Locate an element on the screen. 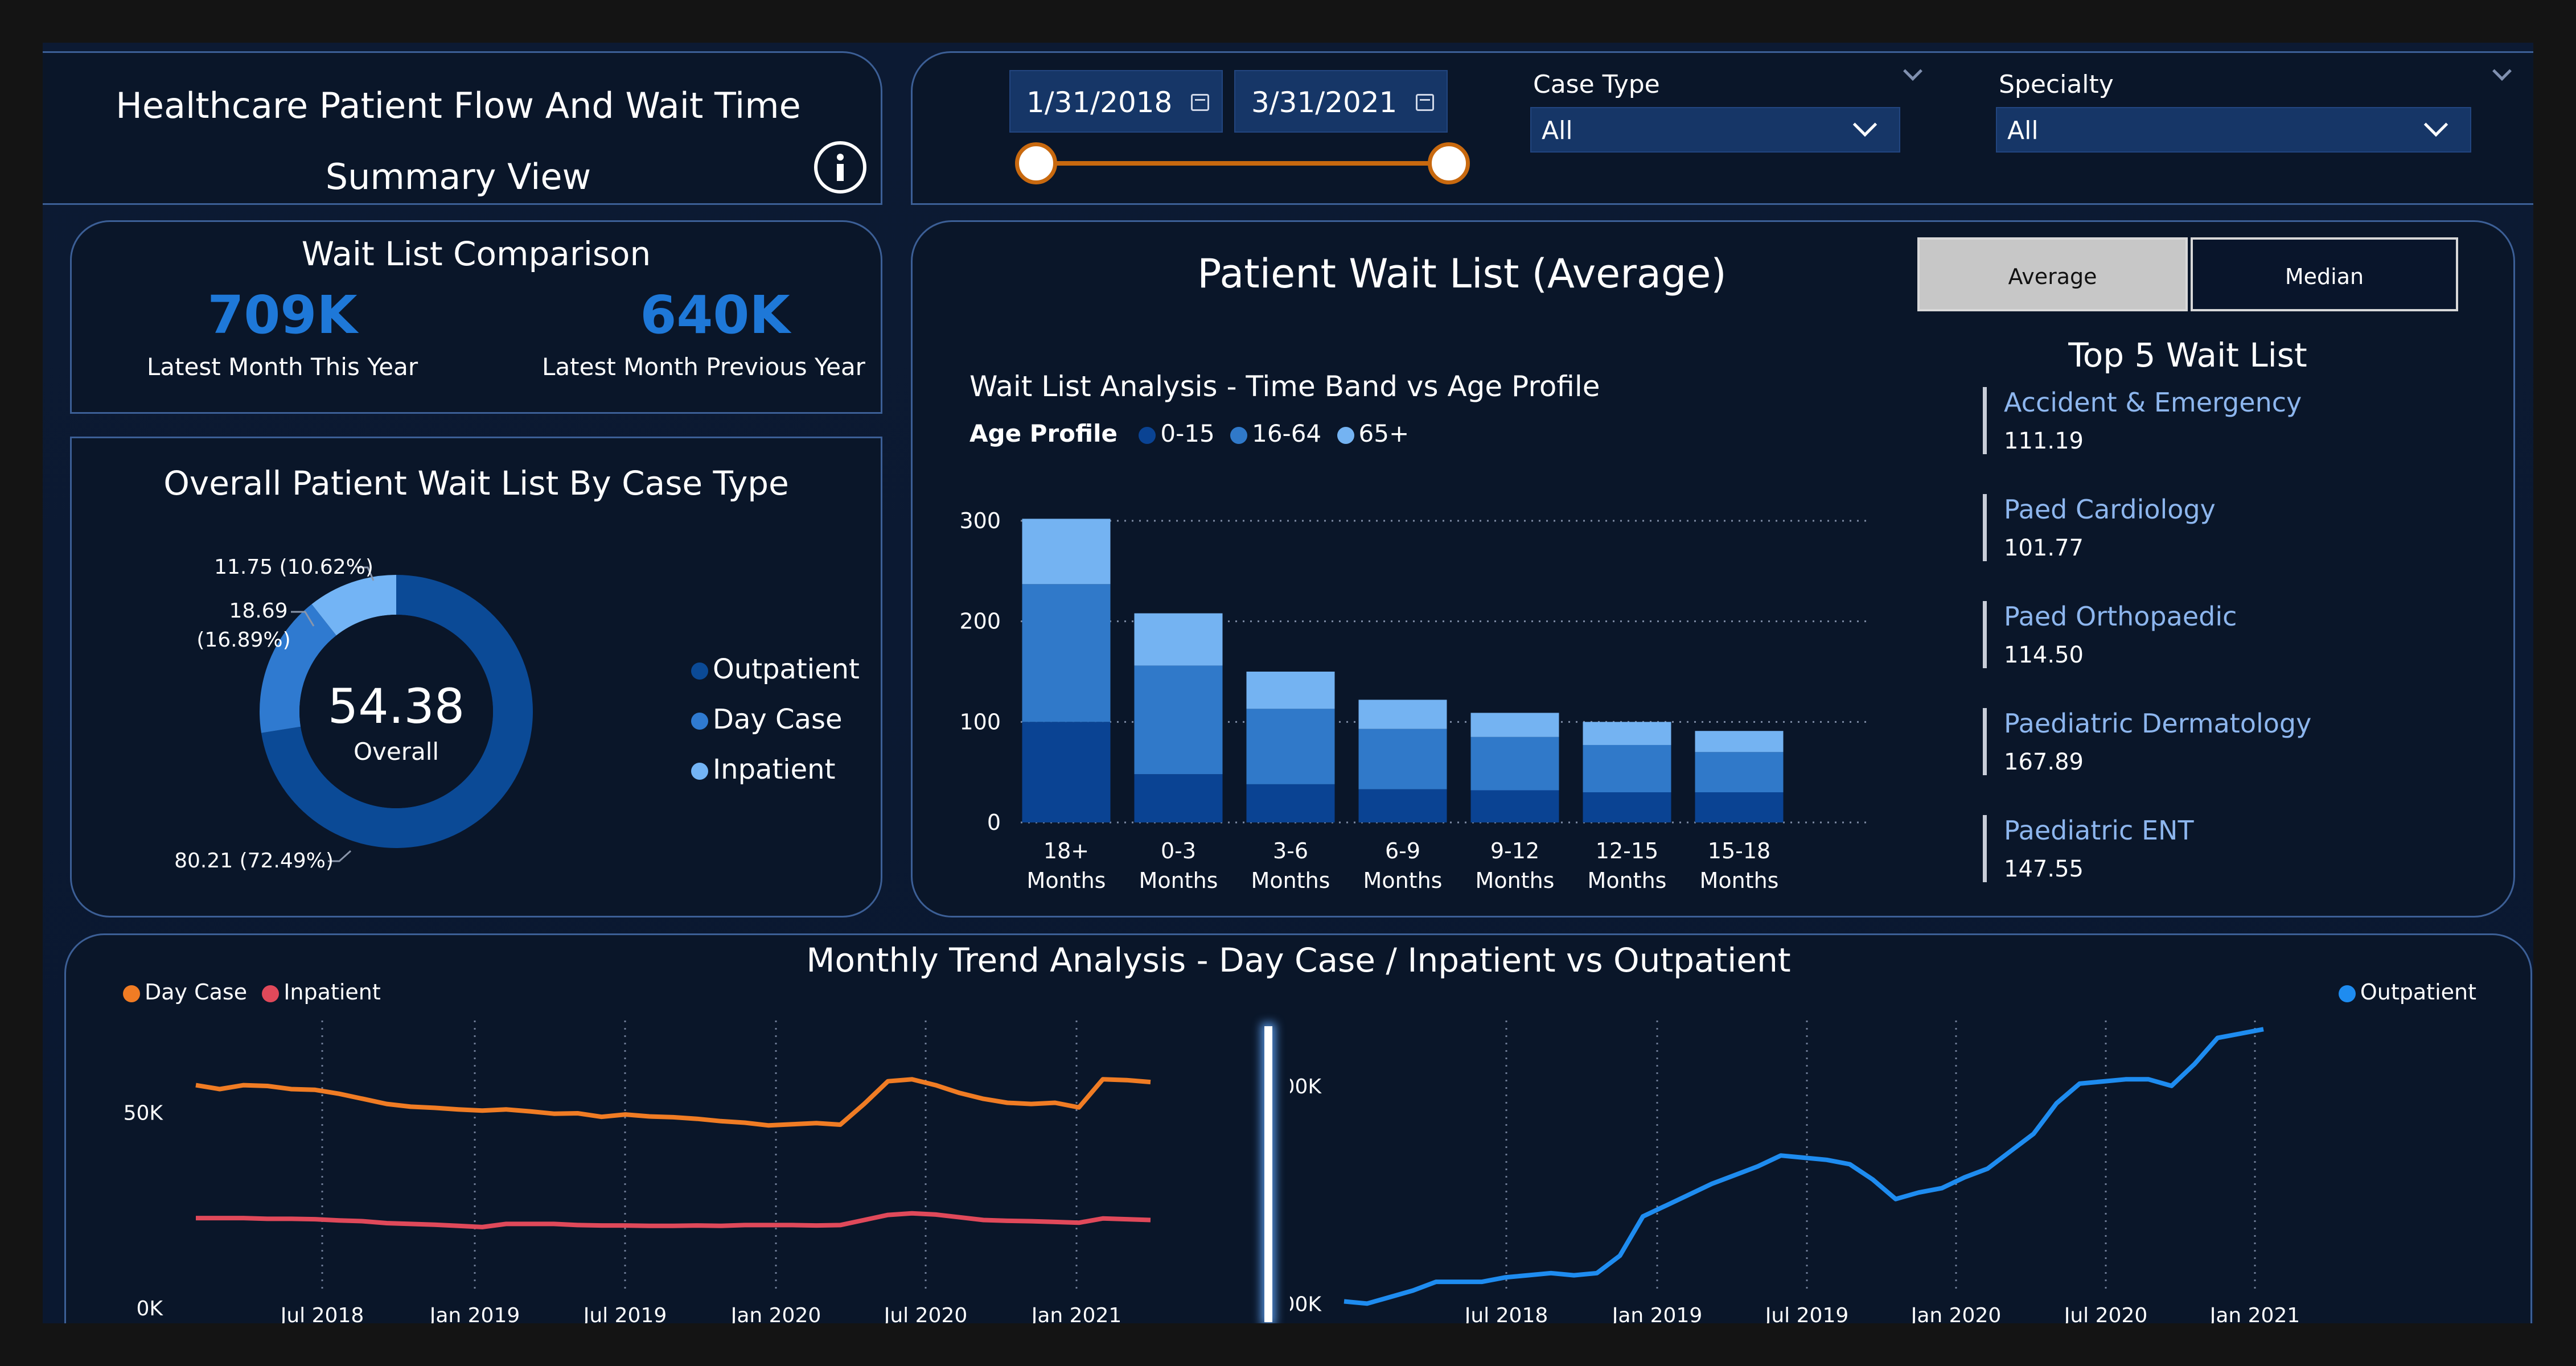  top5-item: Paed Cardiology 101.77 is located at coordinates (2239, 528).